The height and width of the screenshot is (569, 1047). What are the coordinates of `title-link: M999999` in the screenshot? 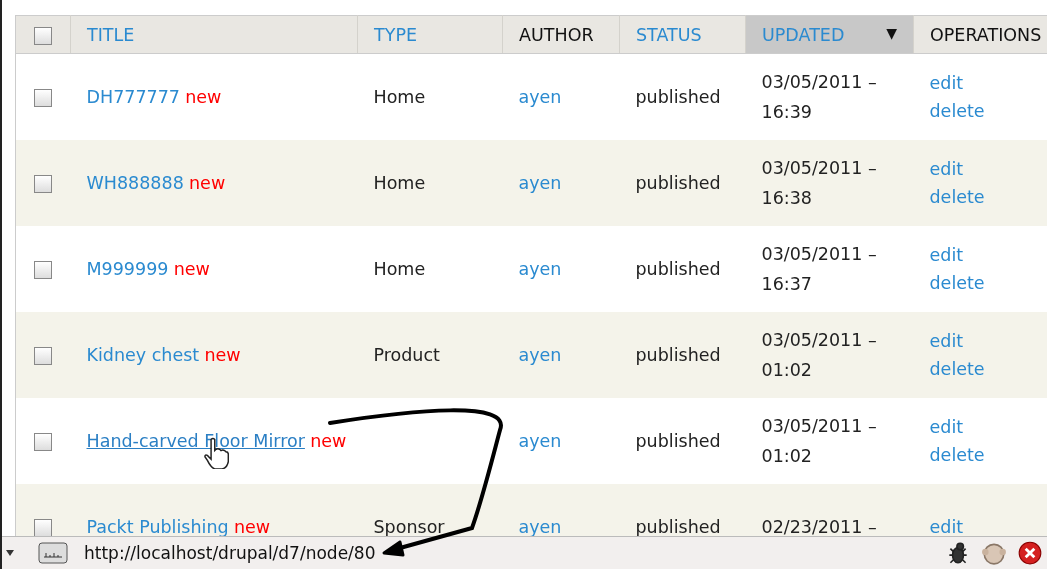 It's located at (127, 269).